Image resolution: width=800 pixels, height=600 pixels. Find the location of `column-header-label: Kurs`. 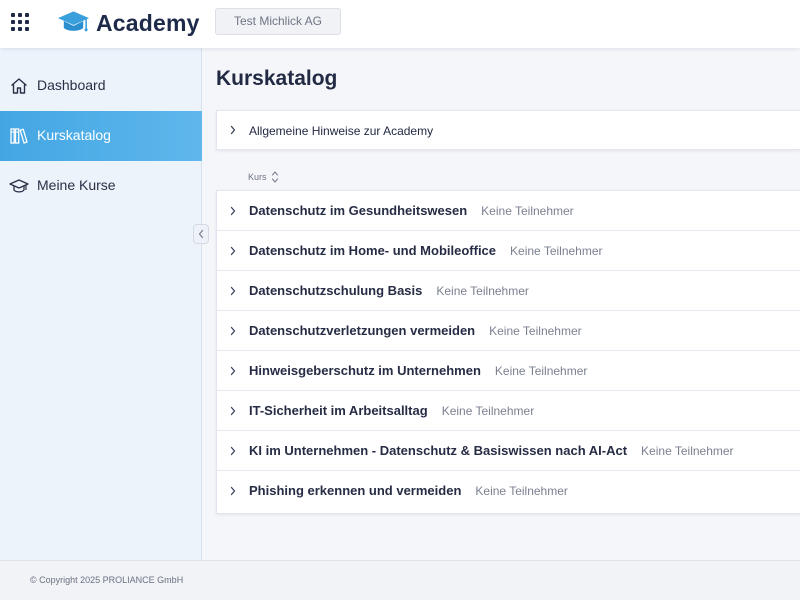

column-header-label: Kurs is located at coordinates (257, 177).